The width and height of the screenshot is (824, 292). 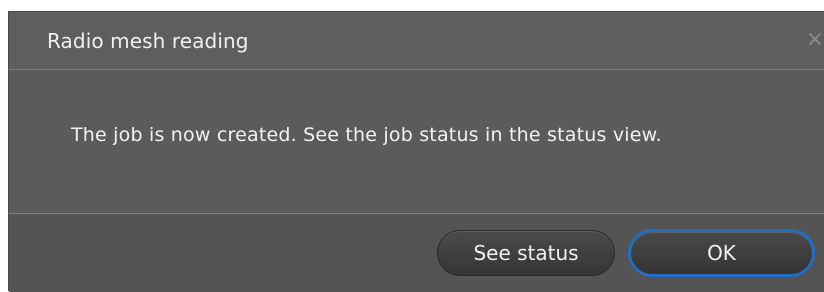 What do you see at coordinates (148, 41) in the screenshot?
I see `dialog-title: Radio mesh reading` at bounding box center [148, 41].